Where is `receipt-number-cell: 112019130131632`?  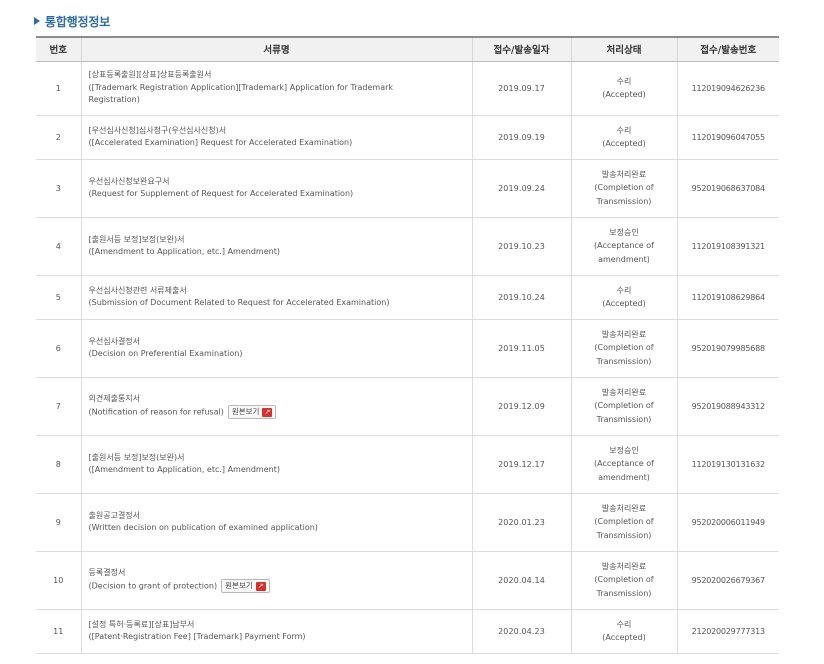 receipt-number-cell: 112019130131632 is located at coordinates (727, 464).